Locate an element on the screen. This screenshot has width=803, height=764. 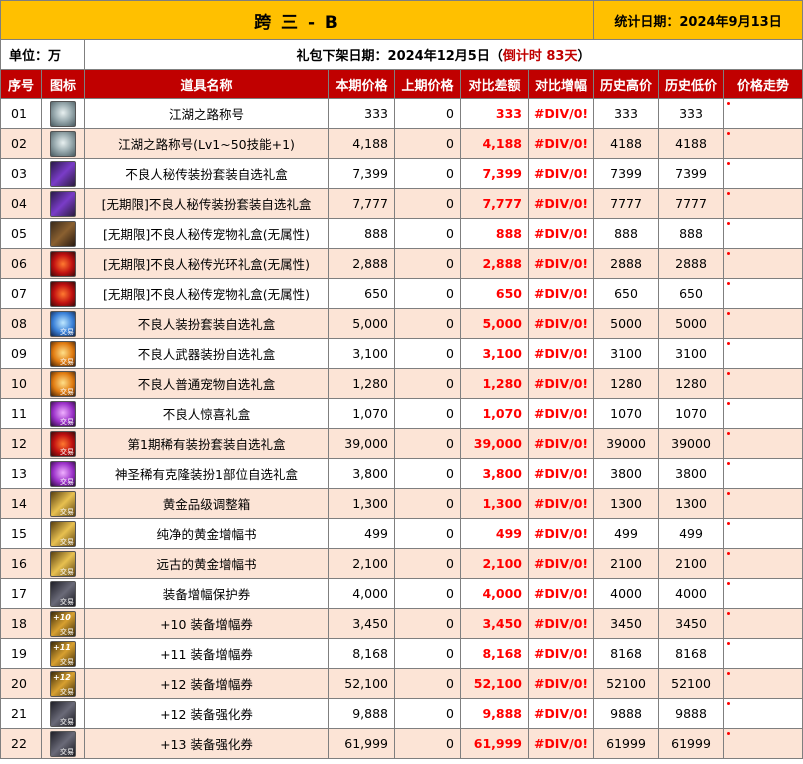
price-difference: 39,000 is located at coordinates (494, 443).